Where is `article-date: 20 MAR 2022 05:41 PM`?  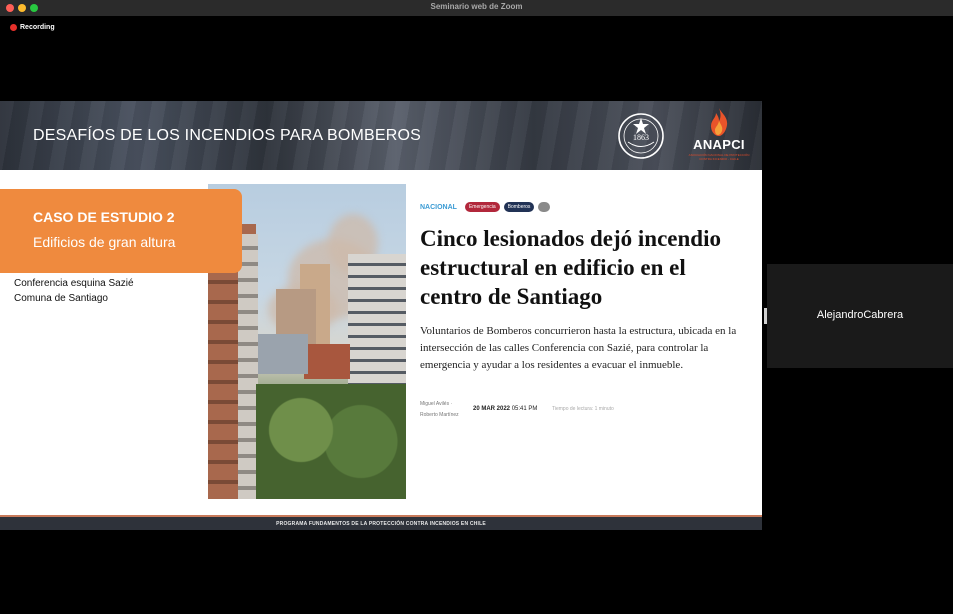
article-date: 20 MAR 2022 05:41 PM is located at coordinates (505, 409).